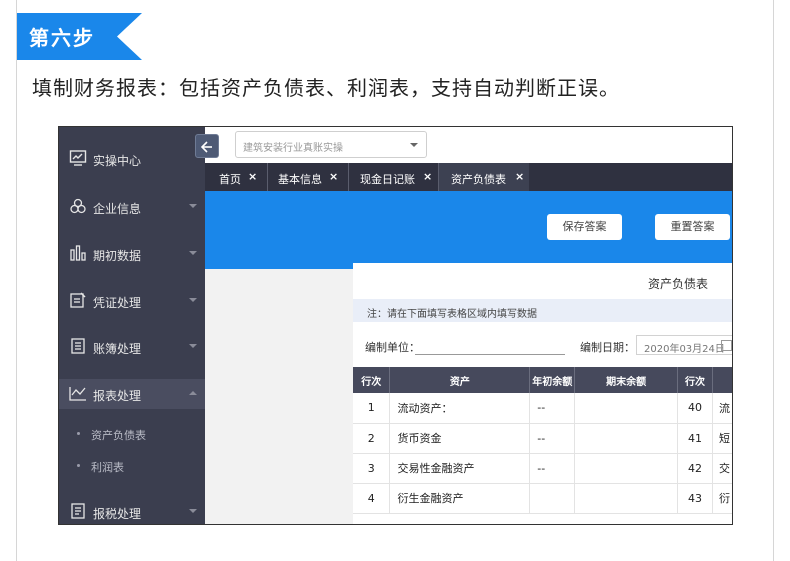 The height and width of the screenshot is (561, 790). Describe the element at coordinates (78, 206) in the screenshot. I see `people-icon` at that location.